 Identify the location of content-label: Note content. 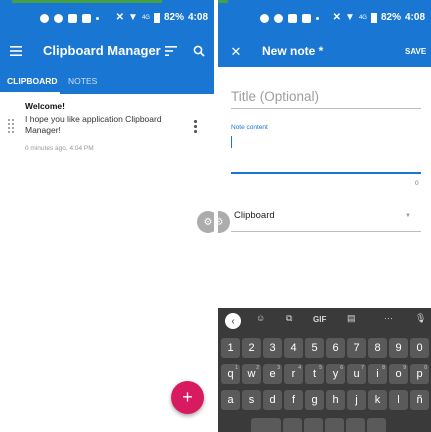
(249, 127).